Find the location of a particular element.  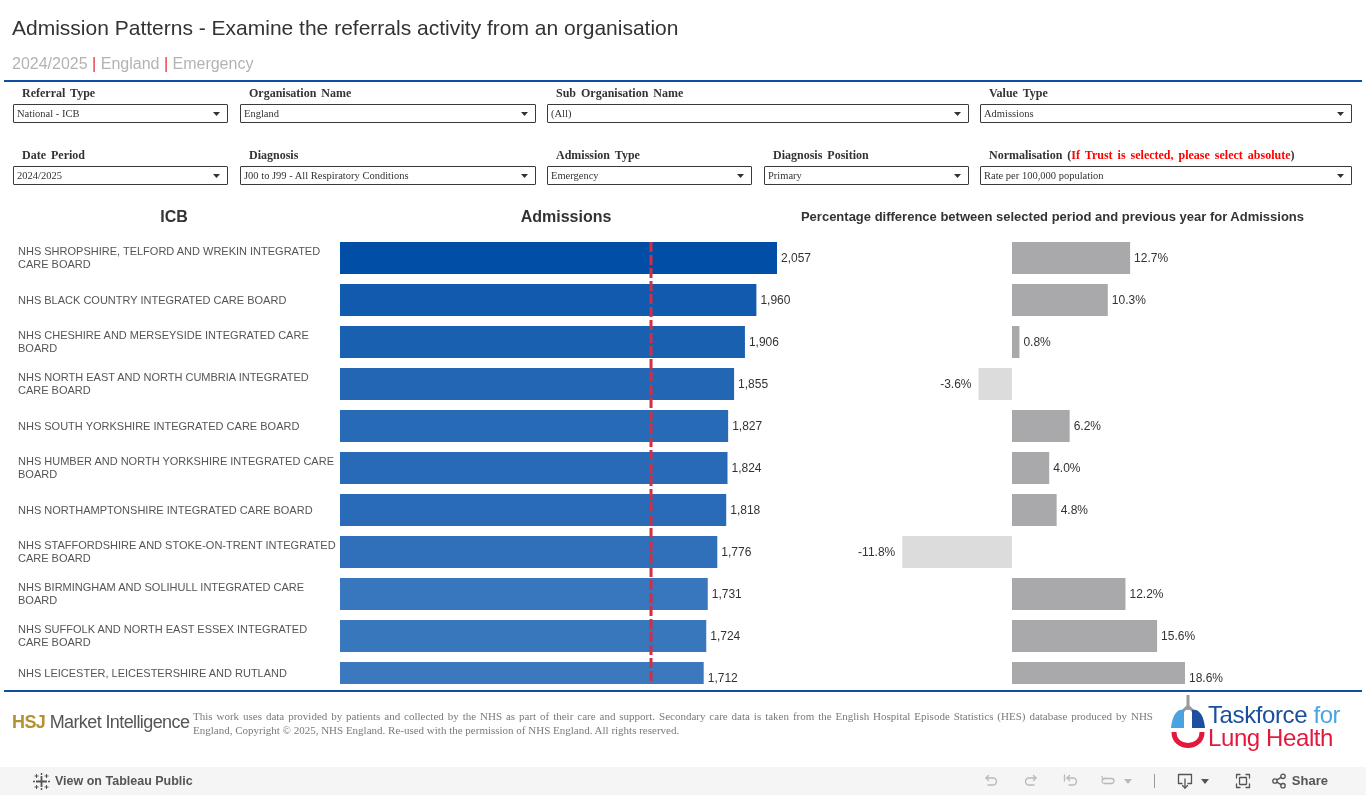

row-label: NHS BIRMINGHAM AND SOLIHULL INTEGRATED CARE BOARD is located at coordinates (162, 594).